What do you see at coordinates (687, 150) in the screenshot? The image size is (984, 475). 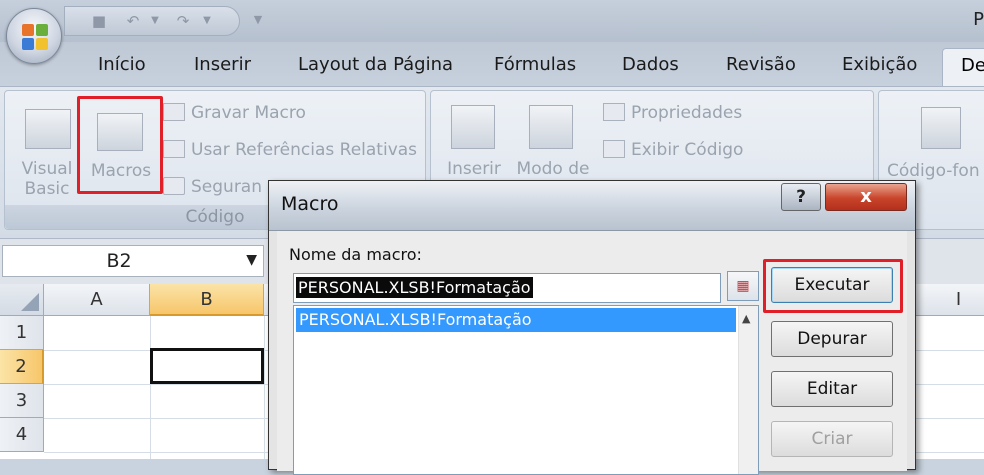 I see `view-code-label: Exibir Código` at bounding box center [687, 150].